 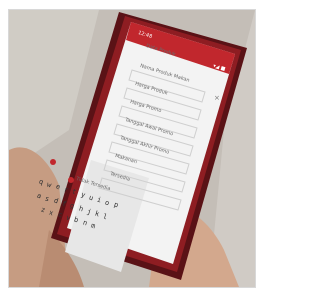 I want to click on radio-tersedia, so click(x=53, y=162).